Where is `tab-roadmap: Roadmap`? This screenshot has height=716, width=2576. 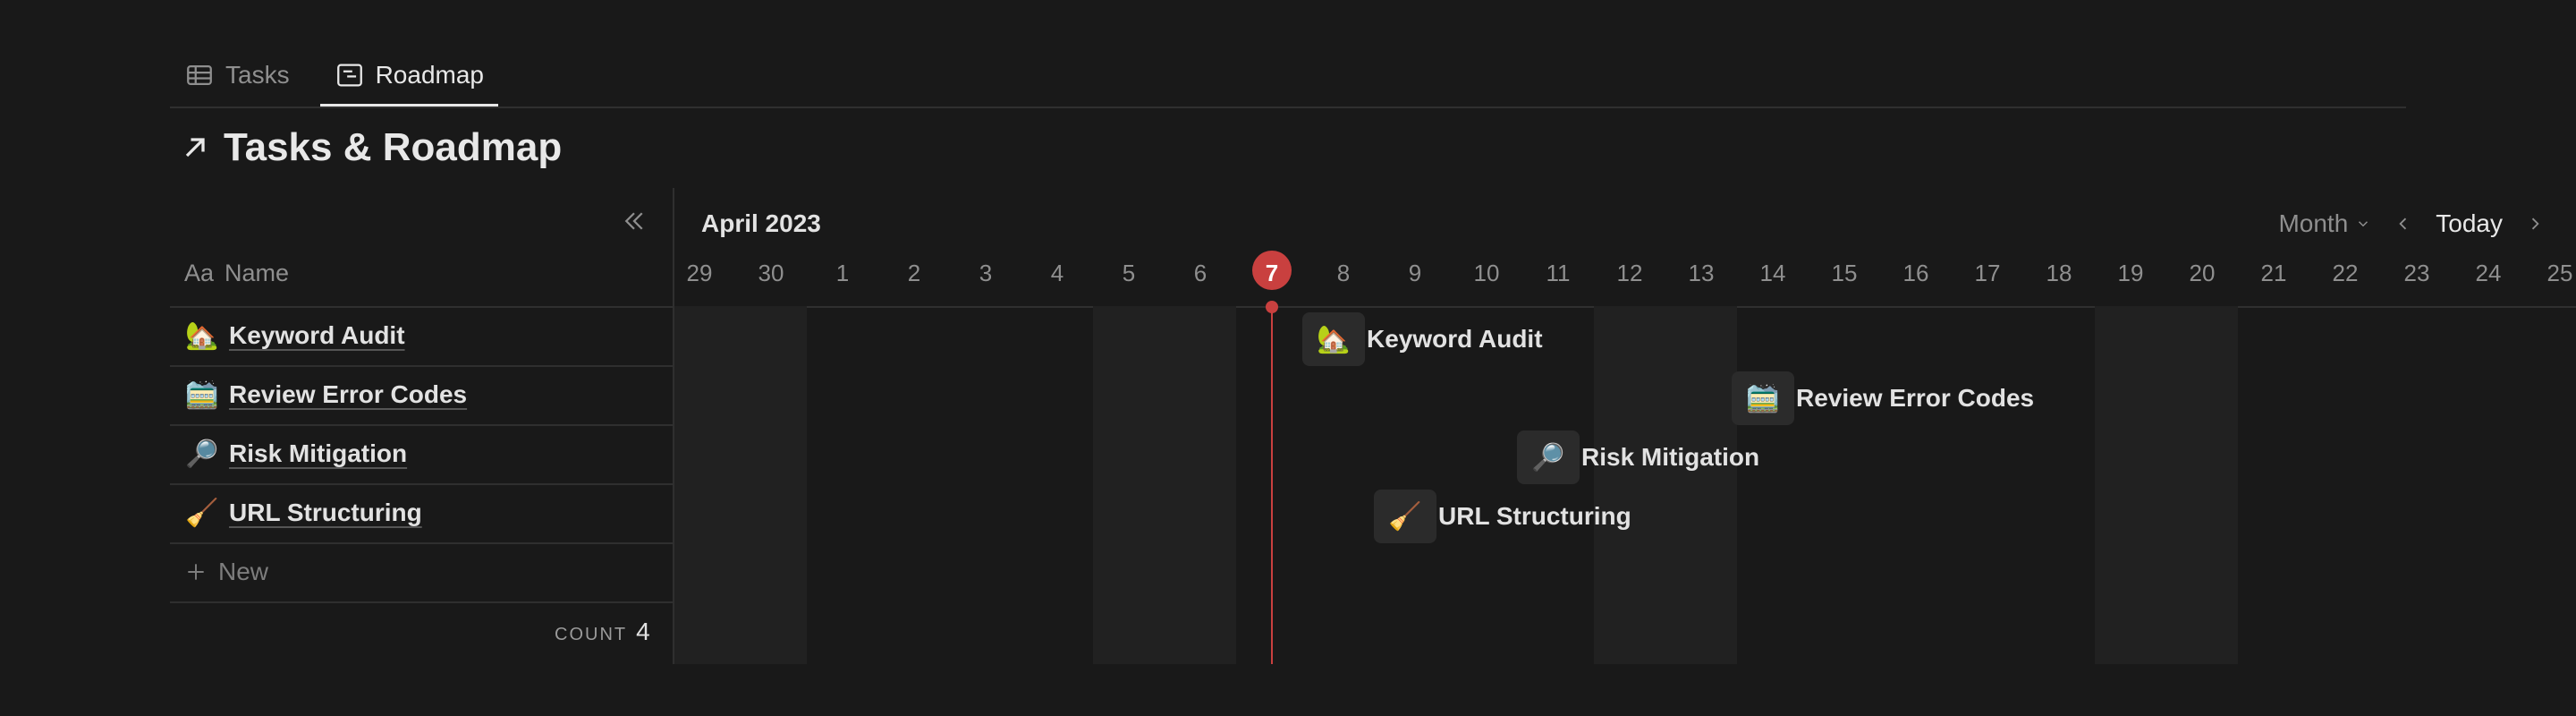 tab-roadmap: Roadmap is located at coordinates (408, 77).